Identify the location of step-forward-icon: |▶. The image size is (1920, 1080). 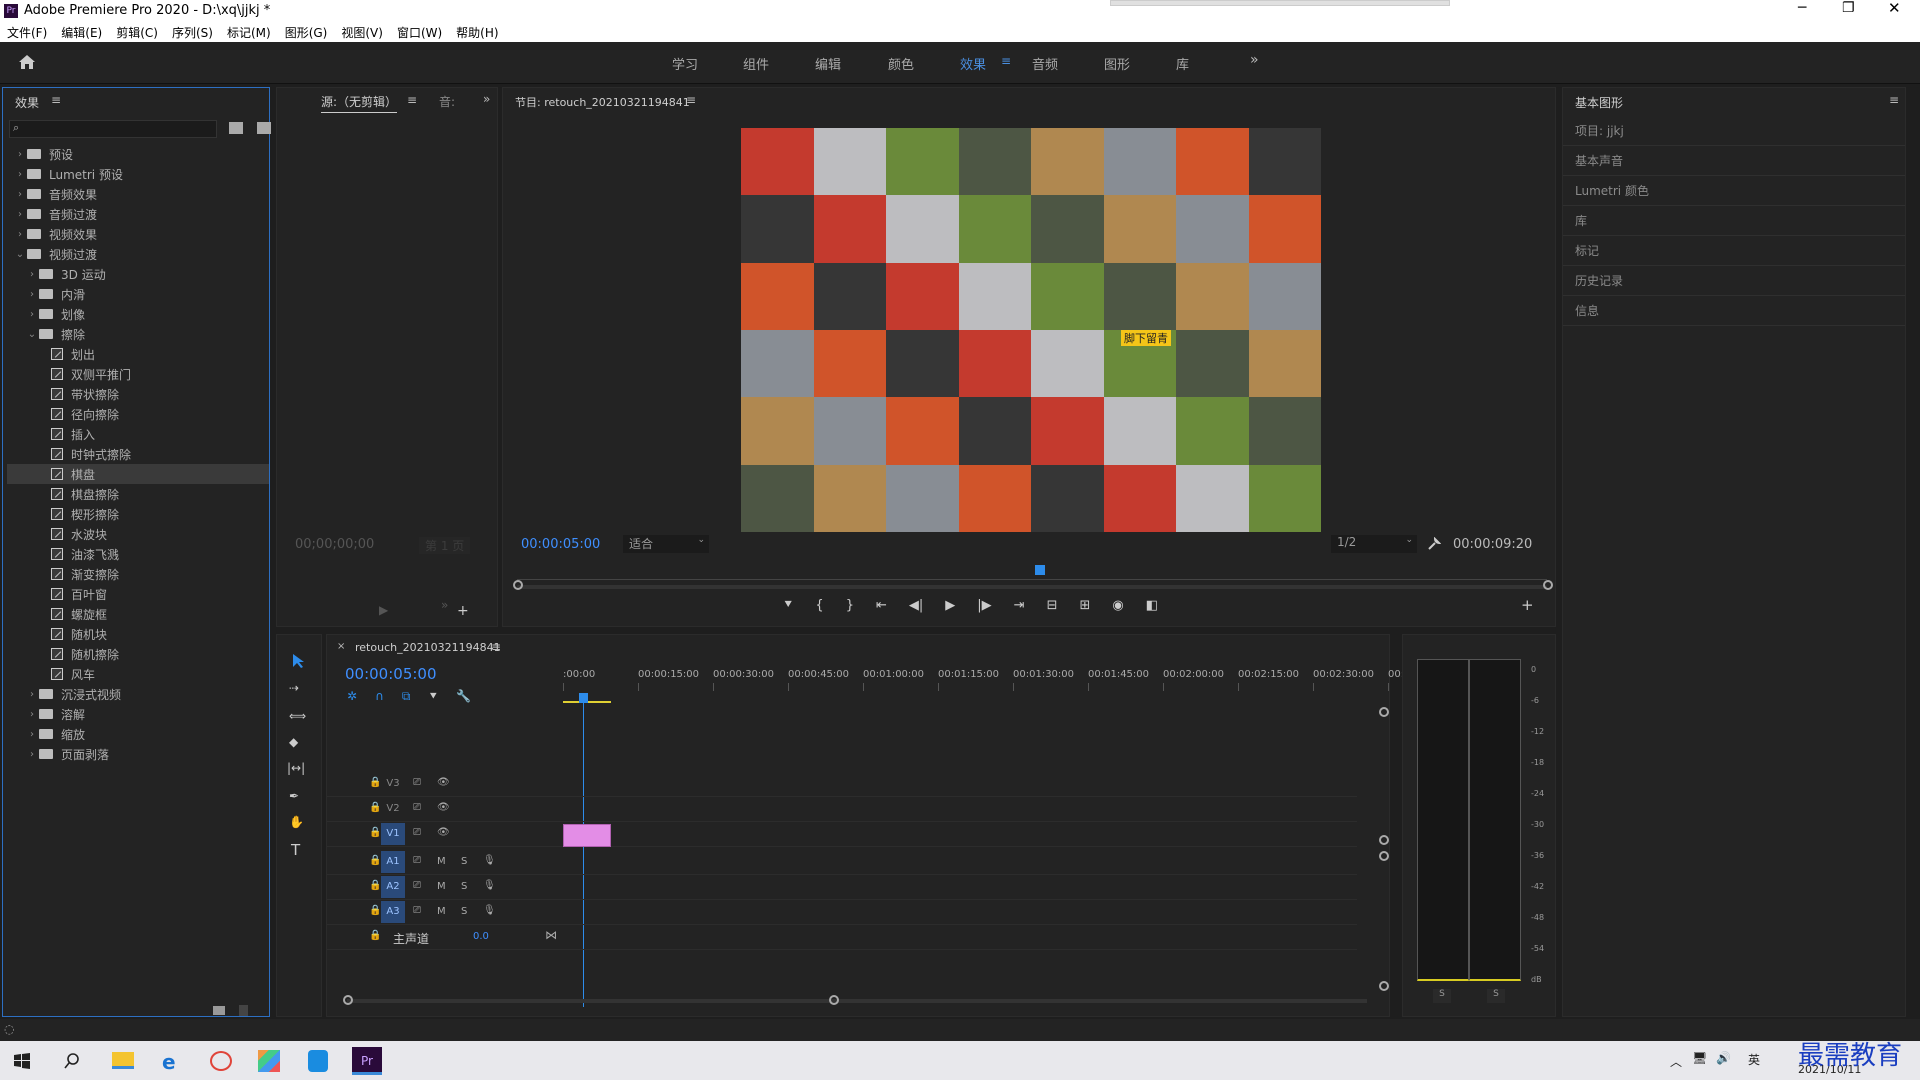
(984, 607).